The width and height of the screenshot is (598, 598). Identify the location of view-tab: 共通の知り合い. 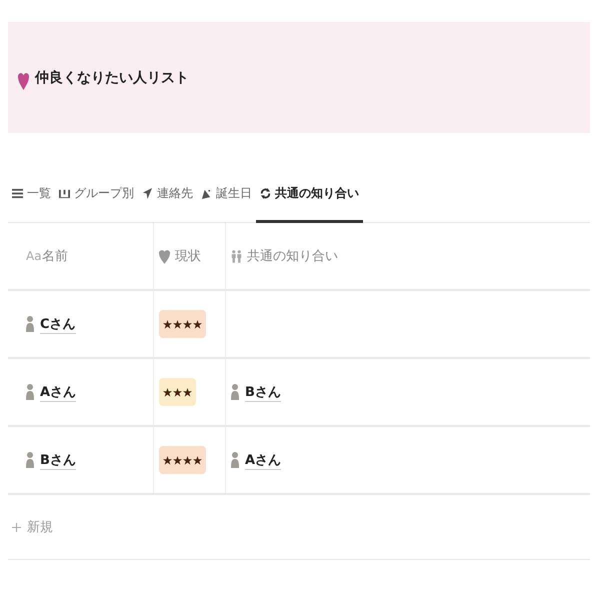
(309, 195).